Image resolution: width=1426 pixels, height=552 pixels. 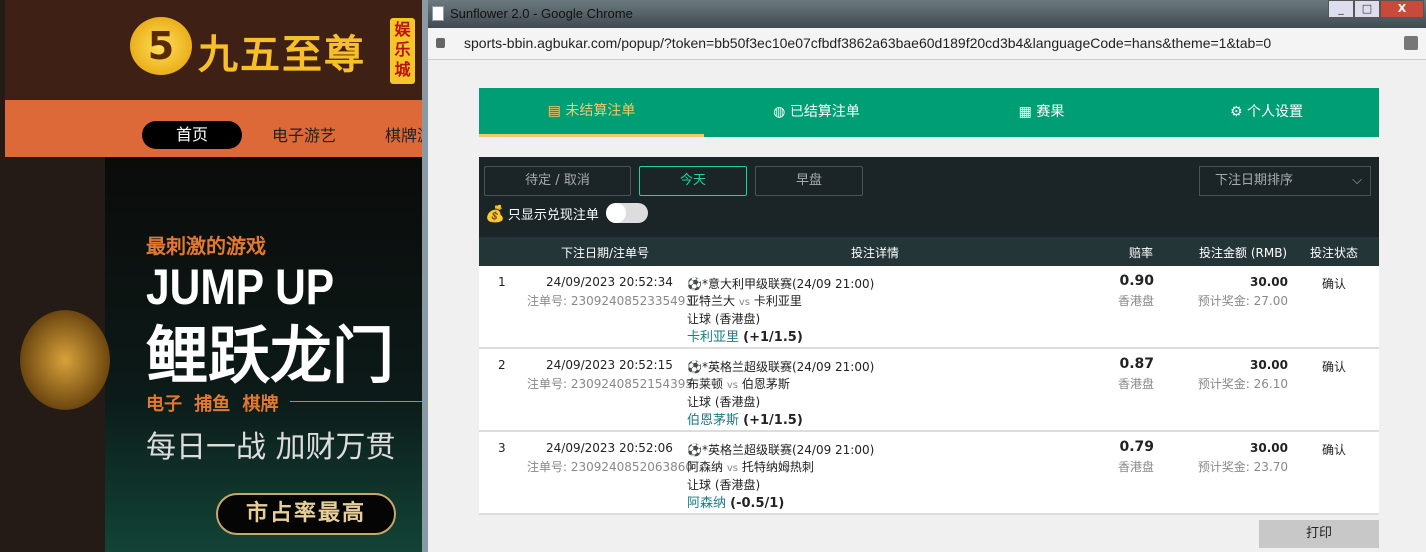 What do you see at coordinates (1027, 112) in the screenshot?
I see `results-icon: ▦` at bounding box center [1027, 112].